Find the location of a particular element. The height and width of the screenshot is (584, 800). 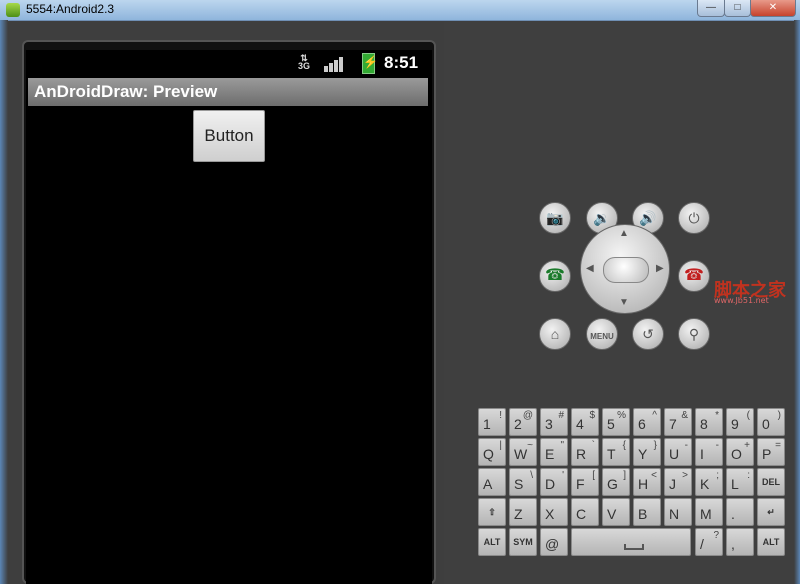

key-main-label: V is located at coordinates (612, 514).